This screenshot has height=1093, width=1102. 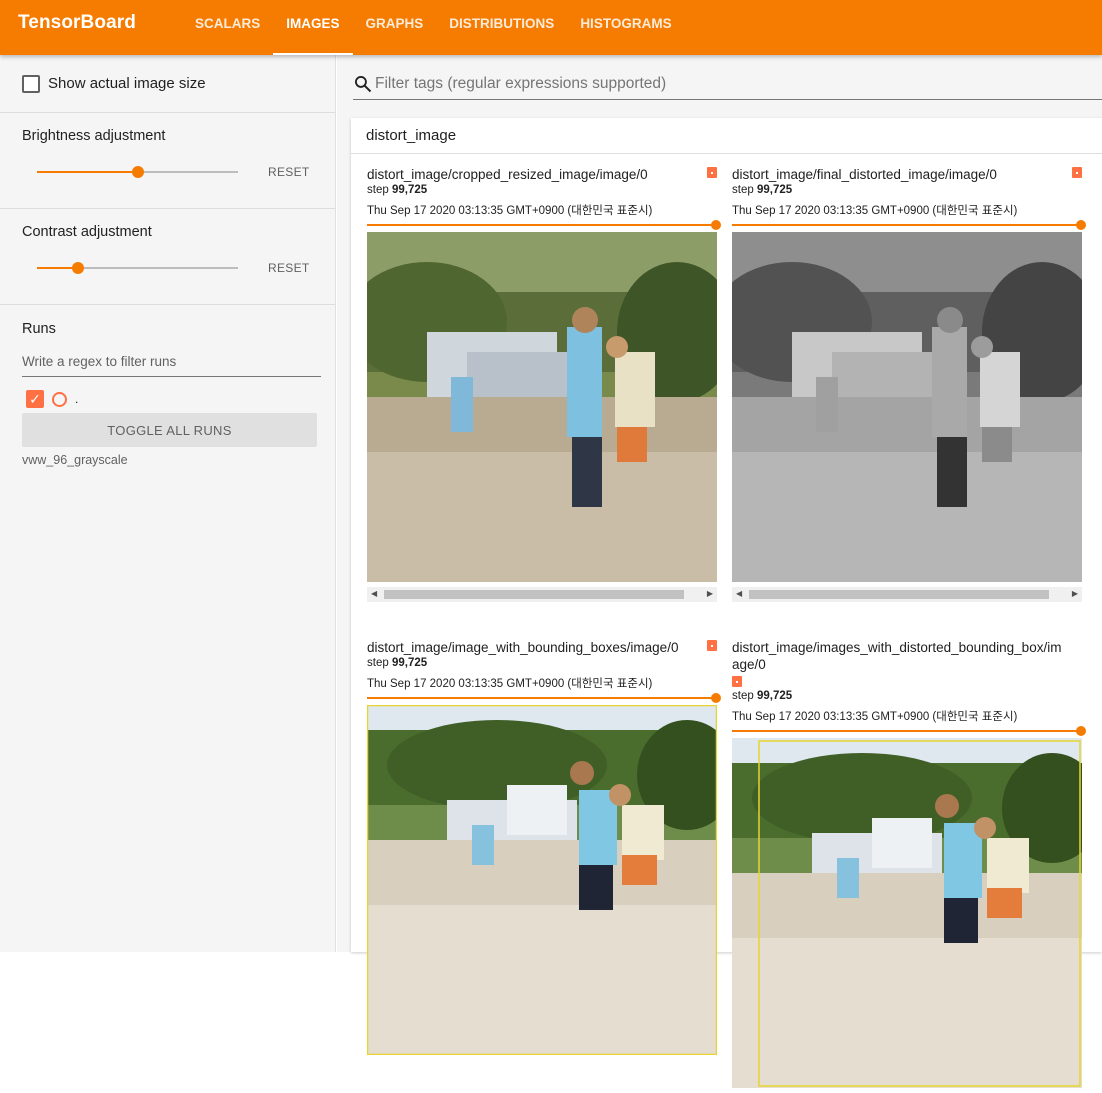 What do you see at coordinates (363, 84) in the screenshot?
I see `search-icon` at bounding box center [363, 84].